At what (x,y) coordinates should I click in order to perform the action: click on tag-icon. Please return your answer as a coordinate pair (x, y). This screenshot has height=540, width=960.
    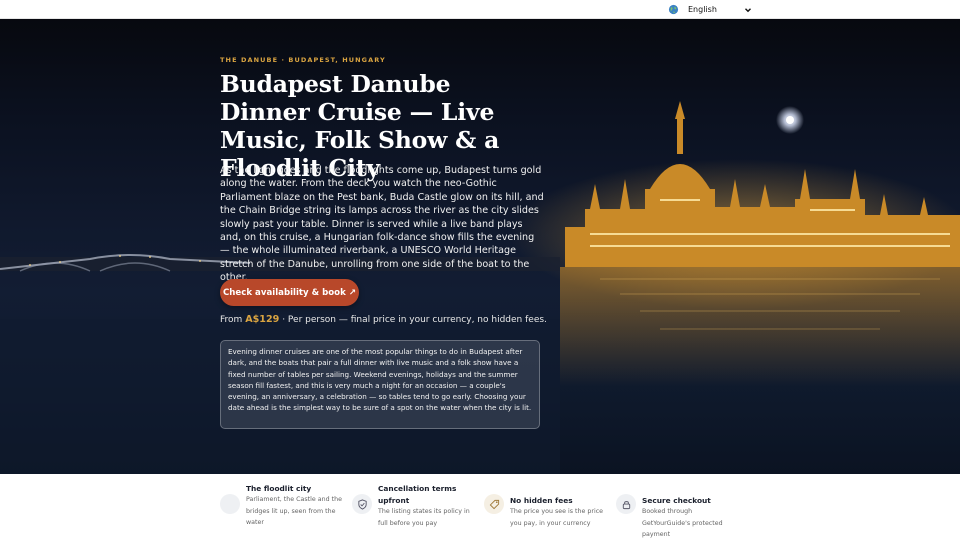
    Looking at the image, I should click on (494, 504).